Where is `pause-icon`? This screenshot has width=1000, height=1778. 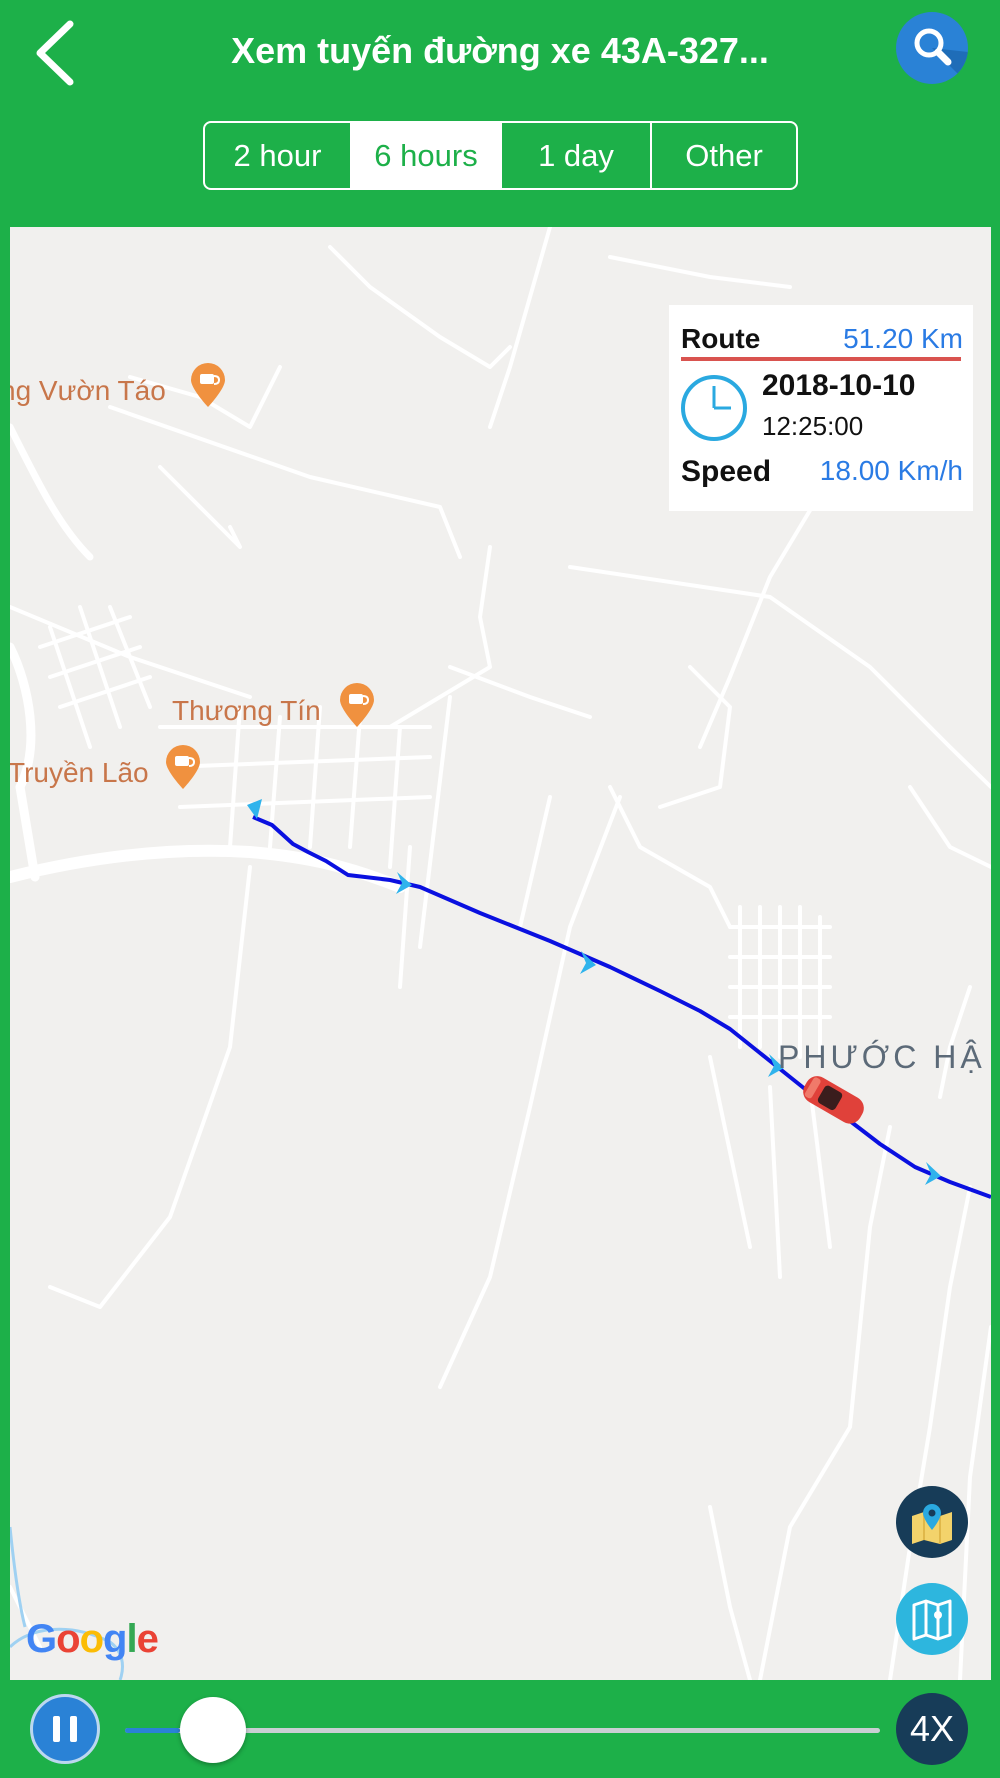 pause-icon is located at coordinates (65, 1729).